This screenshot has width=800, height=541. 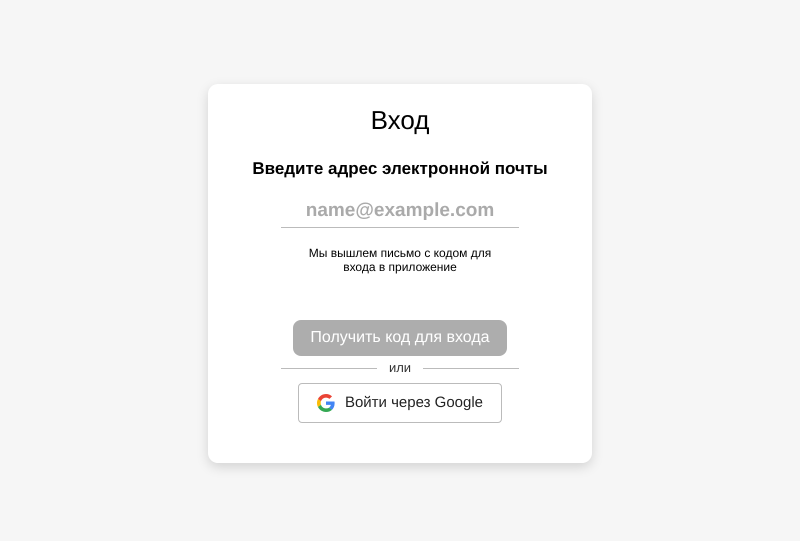 What do you see at coordinates (325, 403) in the screenshot?
I see `google-icon` at bounding box center [325, 403].